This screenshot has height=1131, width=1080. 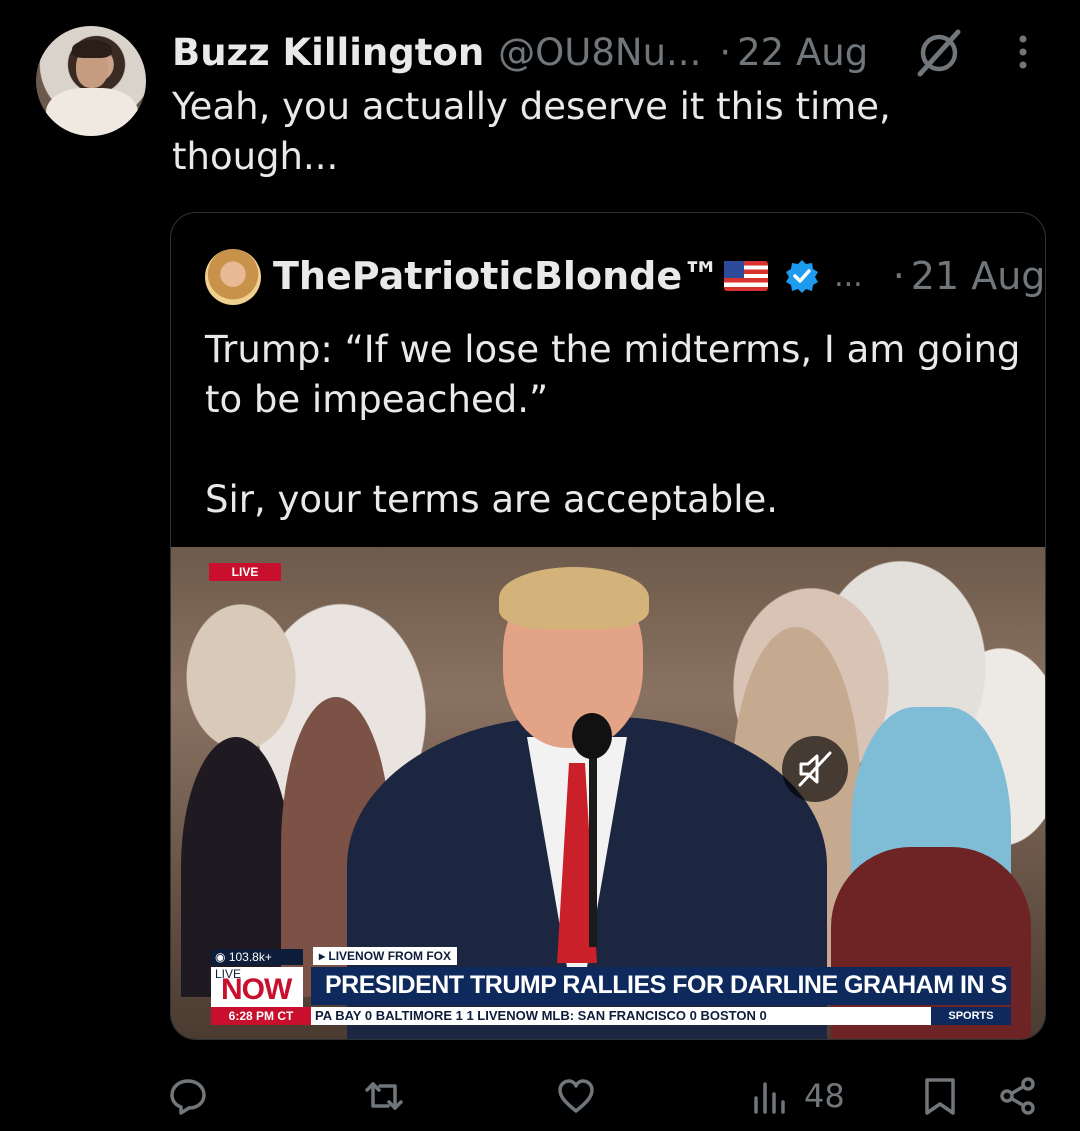 I want to click on muted-speaker-icon, so click(x=815, y=769).